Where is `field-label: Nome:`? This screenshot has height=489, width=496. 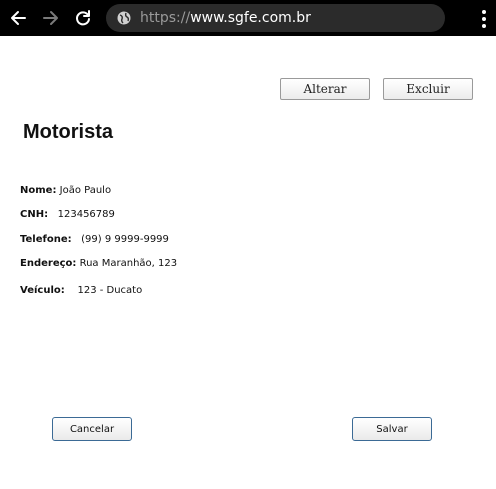 field-label: Nome: is located at coordinates (38, 190).